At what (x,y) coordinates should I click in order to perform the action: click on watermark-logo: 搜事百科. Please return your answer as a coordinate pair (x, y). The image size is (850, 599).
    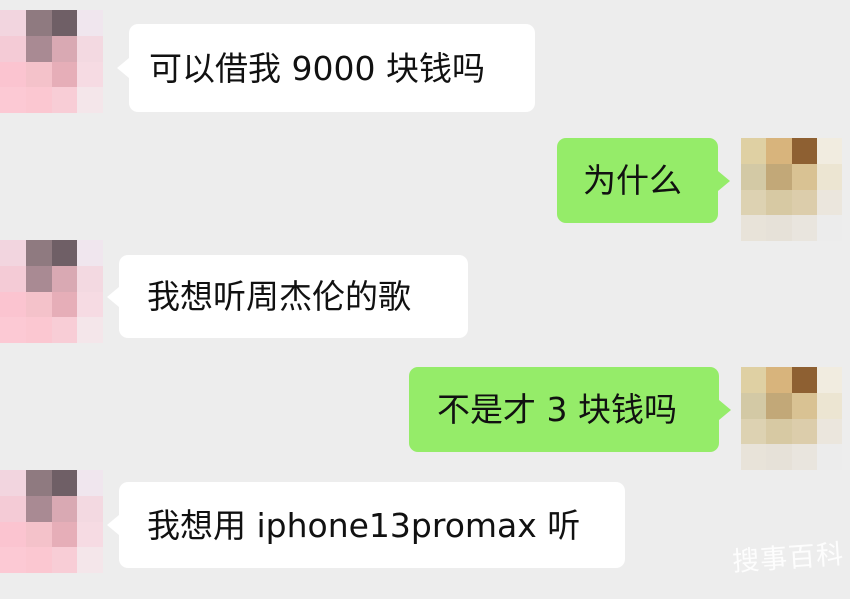
    Looking at the image, I should click on (788, 558).